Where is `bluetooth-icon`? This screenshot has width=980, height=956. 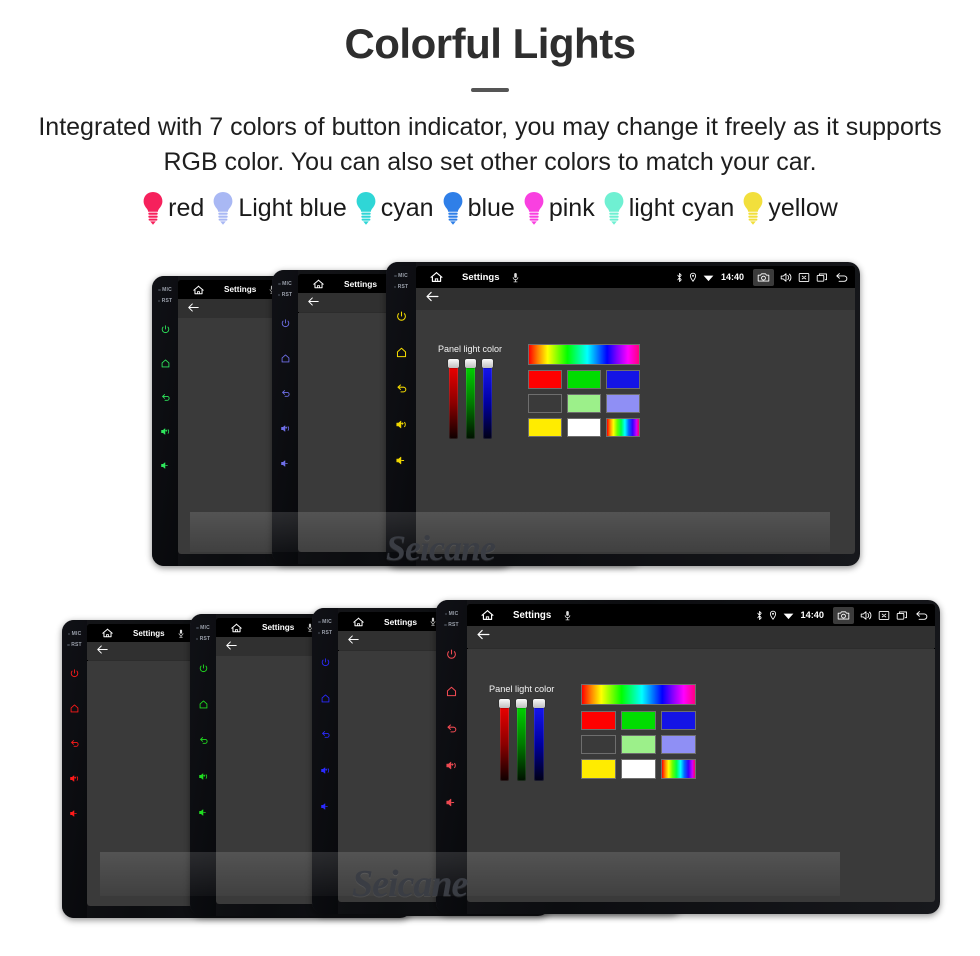
bluetooth-icon is located at coordinates (679, 277).